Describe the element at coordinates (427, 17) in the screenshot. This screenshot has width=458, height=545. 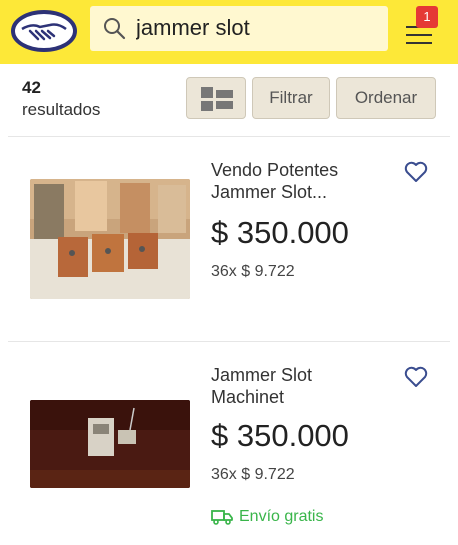
I see `notification-badge: 1` at that location.